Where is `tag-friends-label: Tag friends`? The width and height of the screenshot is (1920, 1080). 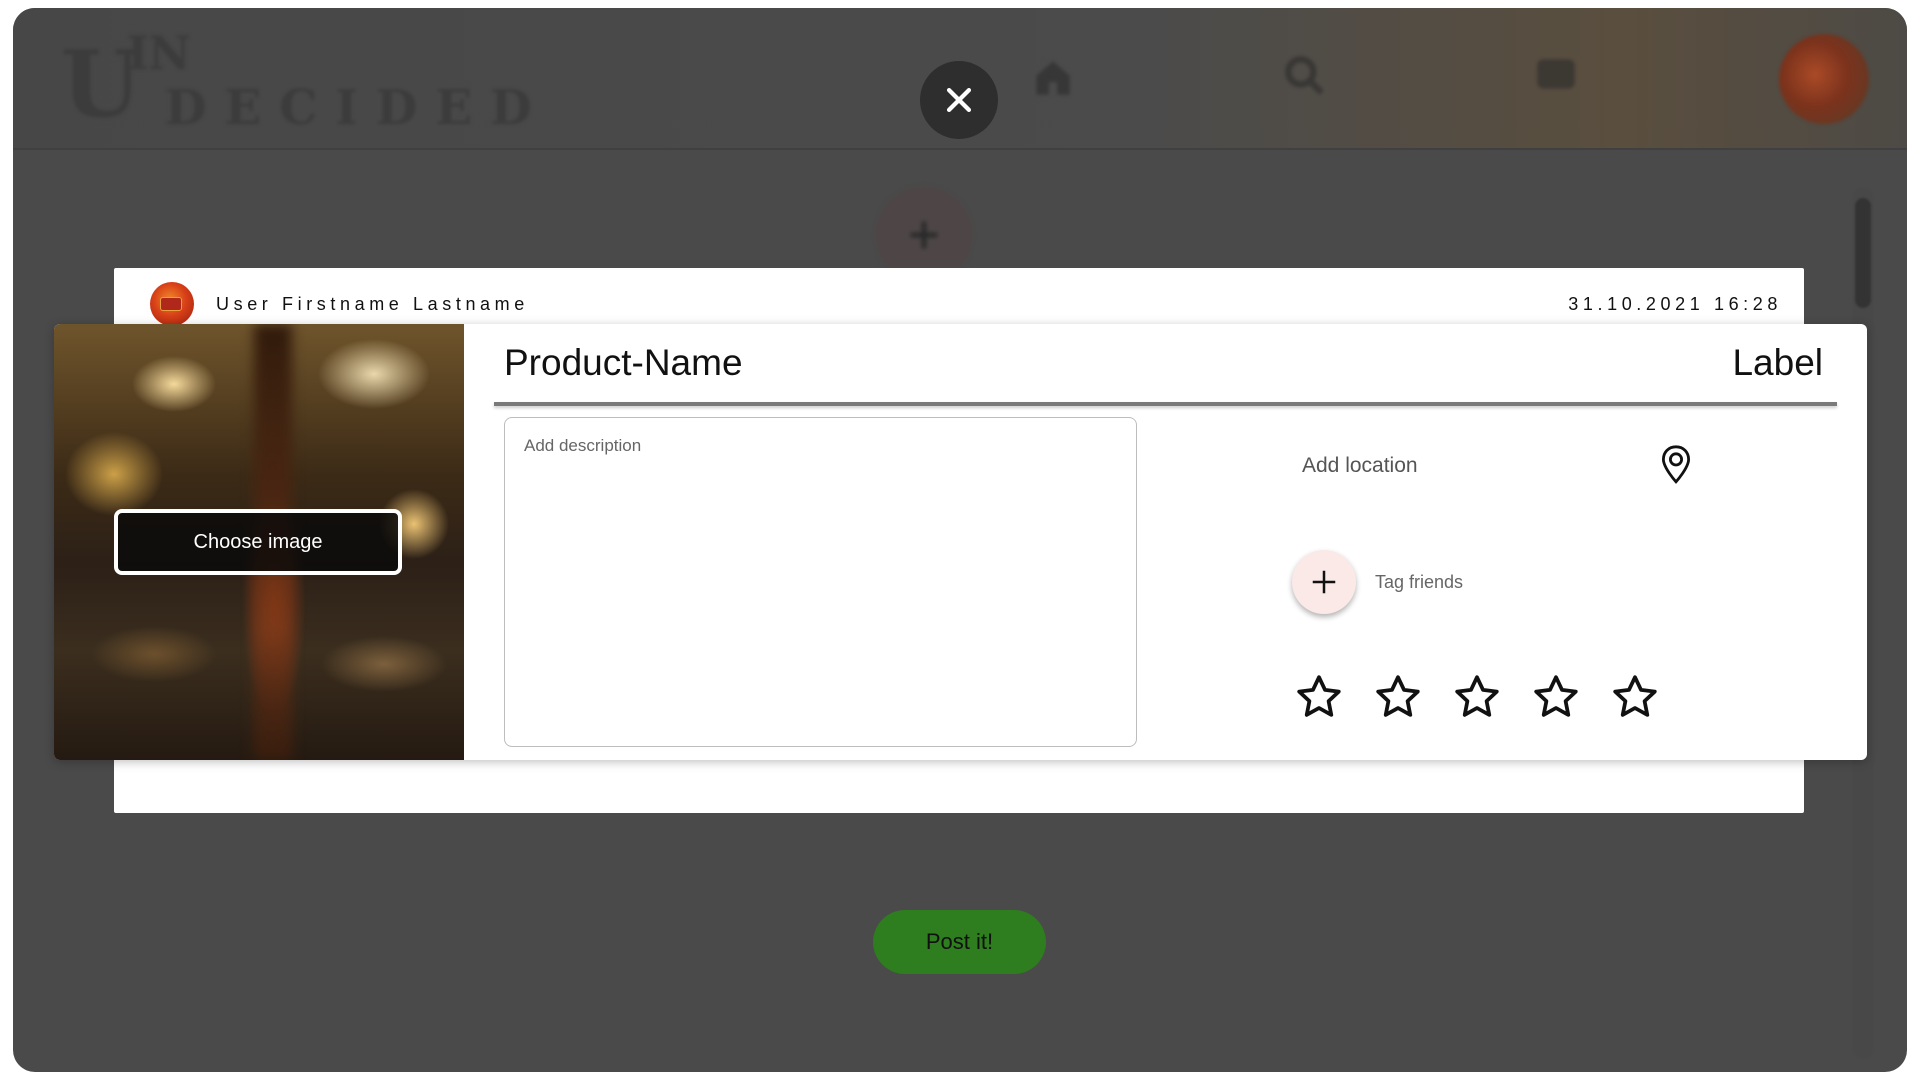
tag-friends-label: Tag friends is located at coordinates (1419, 582).